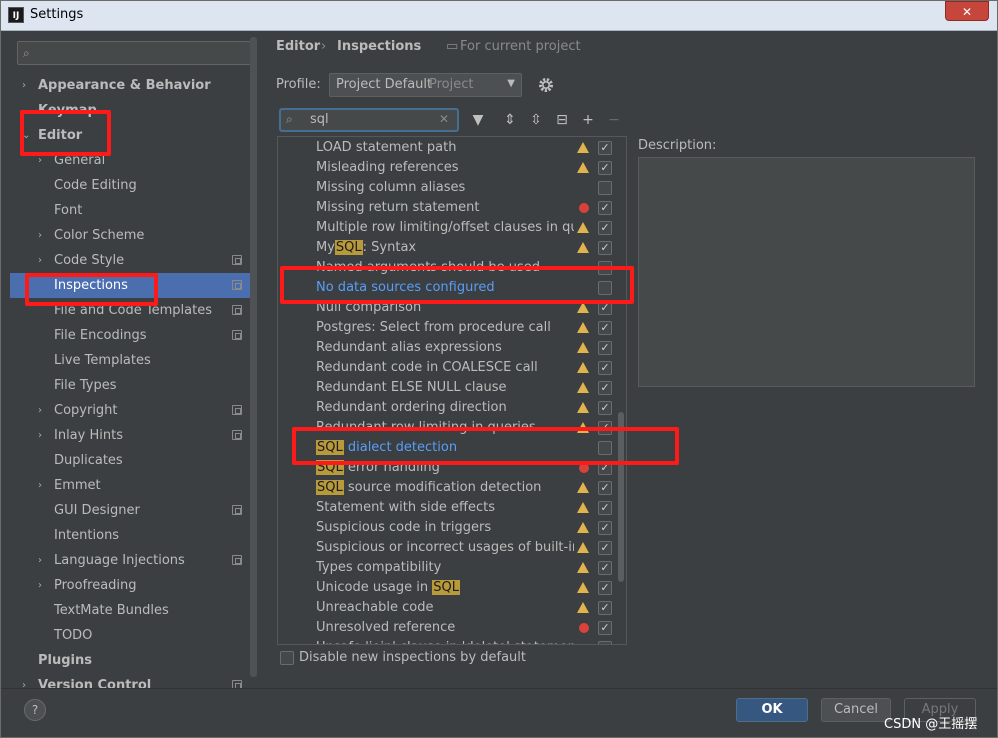 The width and height of the screenshot is (998, 738). Describe the element at coordinates (605, 188) in the screenshot. I see `inspection-checkbox` at that location.